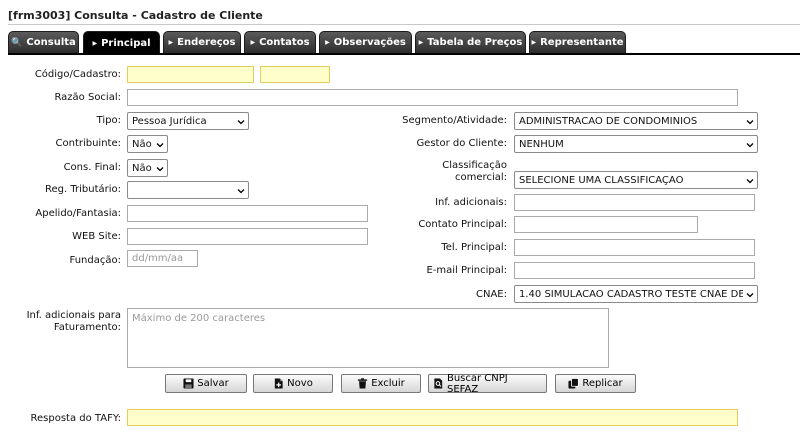 This screenshot has width=800, height=441. What do you see at coordinates (634, 270) in the screenshot?
I see `email-principal-input` at bounding box center [634, 270].